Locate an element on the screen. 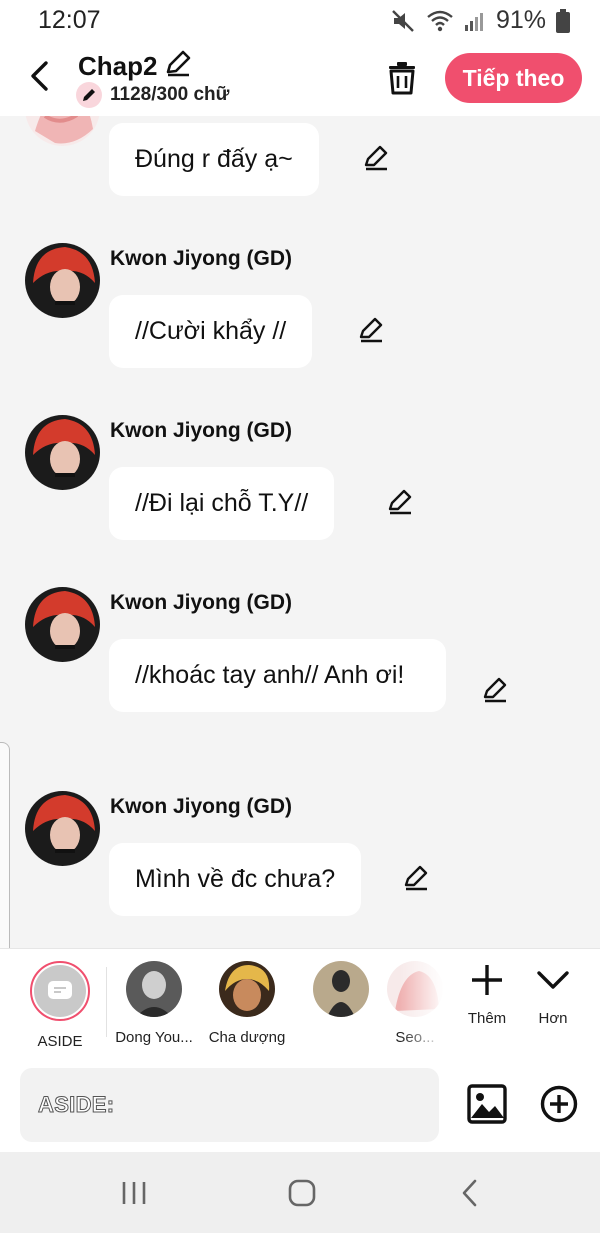  more-button: Thêm is located at coordinates (487, 995).